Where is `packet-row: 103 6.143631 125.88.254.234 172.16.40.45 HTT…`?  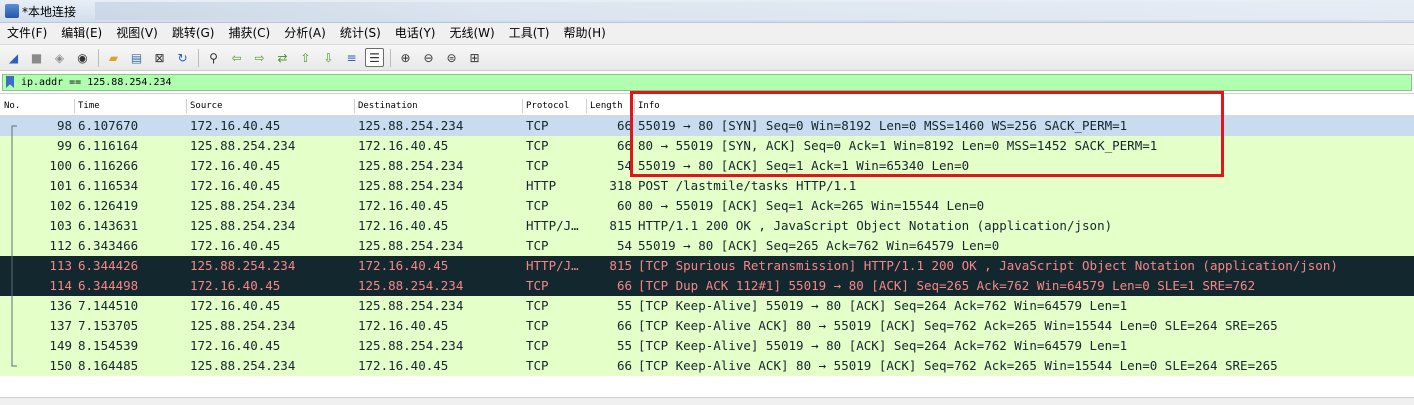 packet-row: 103 6.143631 125.88.254.234 172.16.40.45 HTT… is located at coordinates (707, 226).